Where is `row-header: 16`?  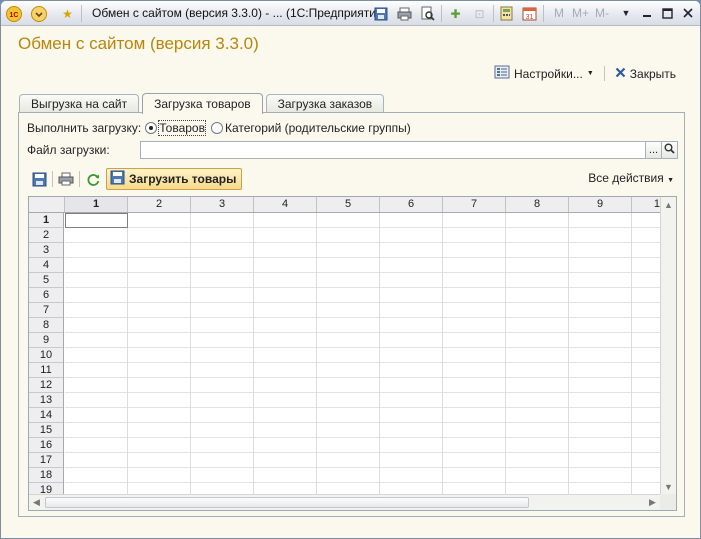
row-header: 16 is located at coordinates (46, 445).